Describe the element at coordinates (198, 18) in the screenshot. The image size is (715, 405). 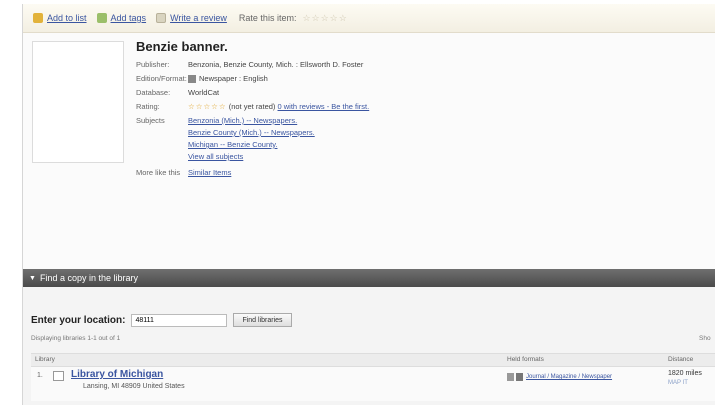
I see `write-review-label: Write a review` at that location.